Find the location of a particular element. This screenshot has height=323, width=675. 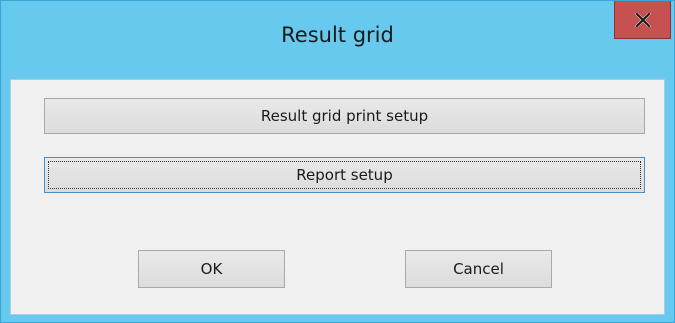

report-setup-label: Report setup is located at coordinates (344, 175).